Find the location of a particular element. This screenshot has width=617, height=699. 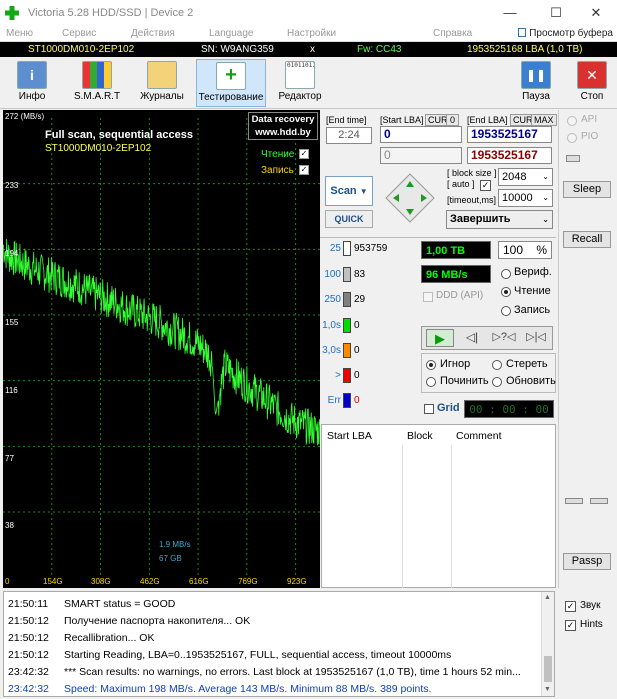

menu-actions: Действия is located at coordinates (153, 34).